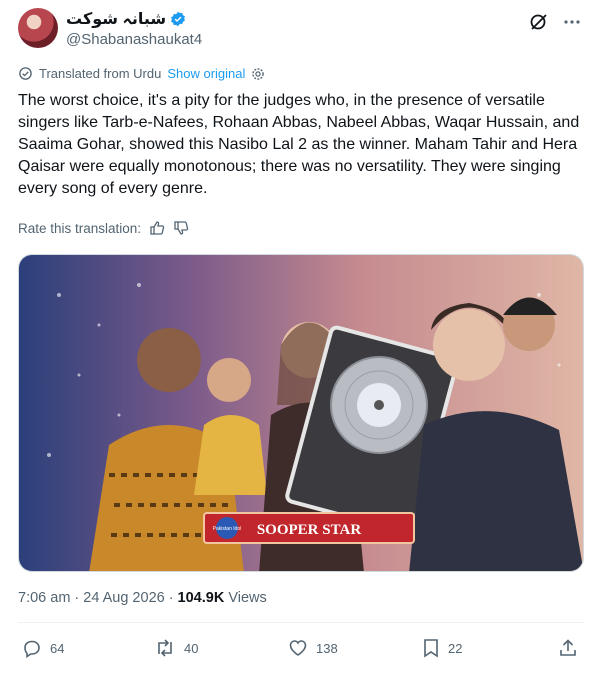 The height and width of the screenshot is (675, 597). I want to click on author-handle: @Shabanashaukat4, so click(134, 39).